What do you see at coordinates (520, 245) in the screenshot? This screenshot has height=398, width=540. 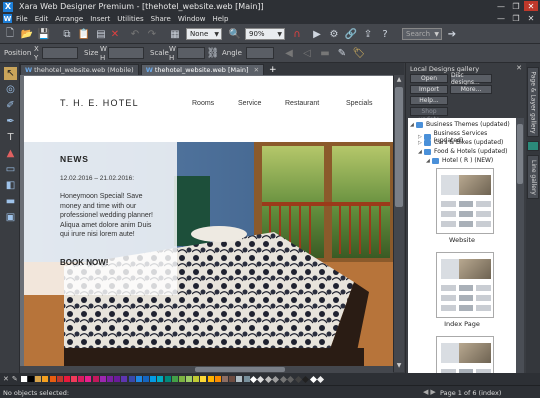 I see `gallery-scrollbar` at bounding box center [520, 245].